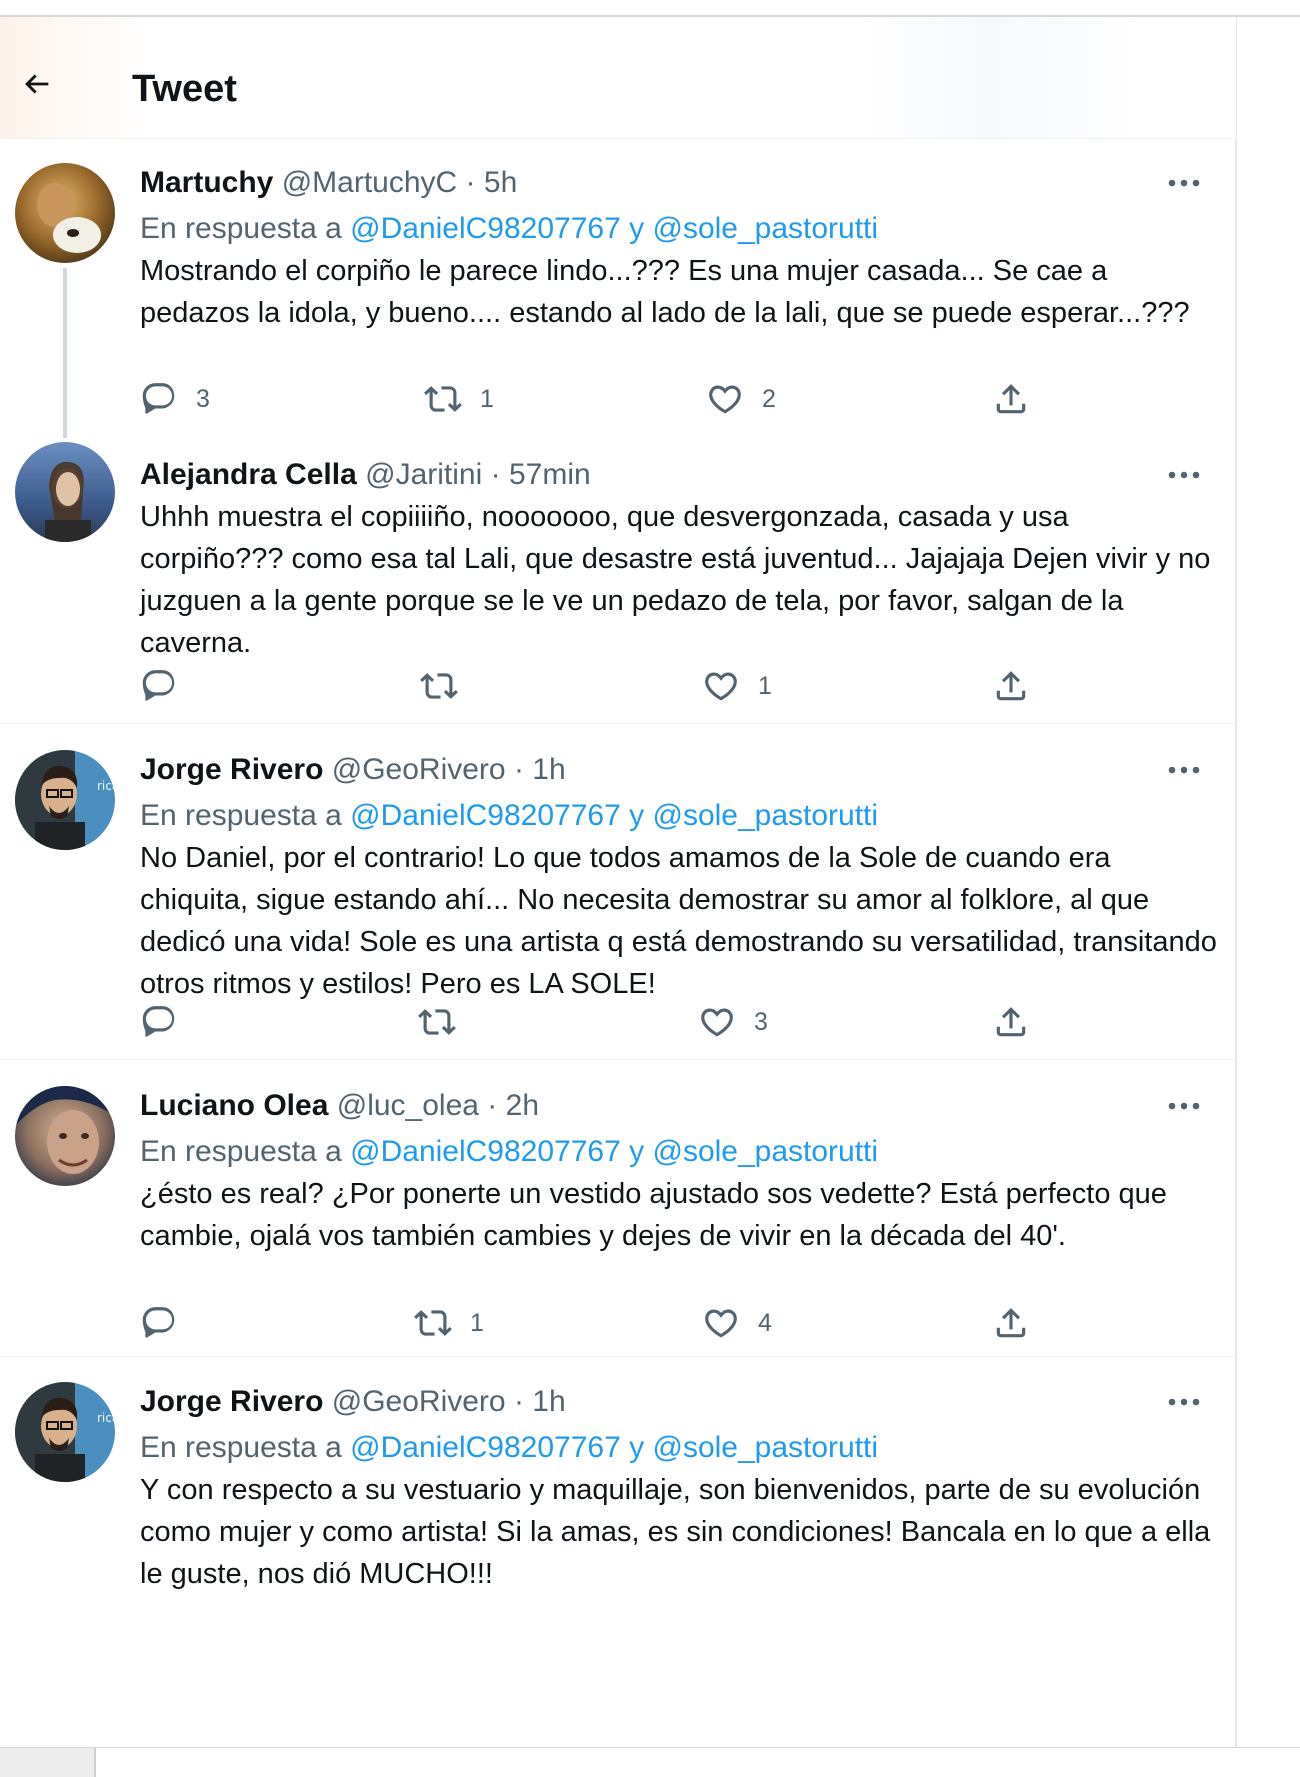 This screenshot has width=1300, height=1777. Describe the element at coordinates (522, 1105) in the screenshot. I see `timestamp: 2h` at that location.